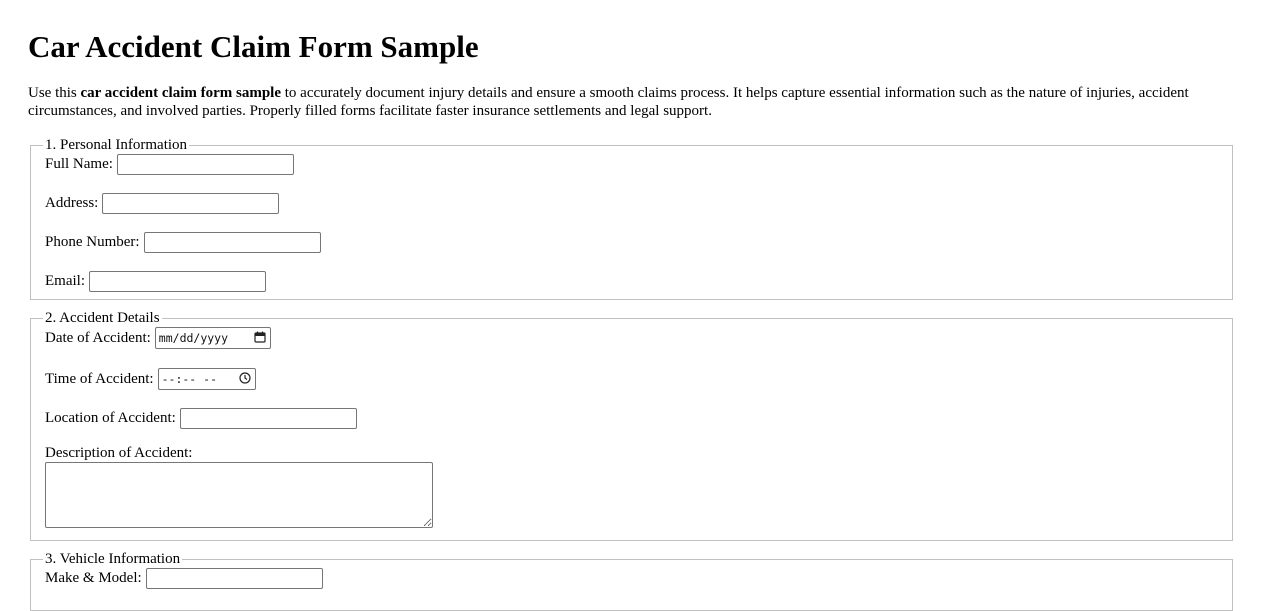 The image size is (1263, 611). What do you see at coordinates (631, 242) in the screenshot?
I see `phone-row: Phone Number:` at bounding box center [631, 242].